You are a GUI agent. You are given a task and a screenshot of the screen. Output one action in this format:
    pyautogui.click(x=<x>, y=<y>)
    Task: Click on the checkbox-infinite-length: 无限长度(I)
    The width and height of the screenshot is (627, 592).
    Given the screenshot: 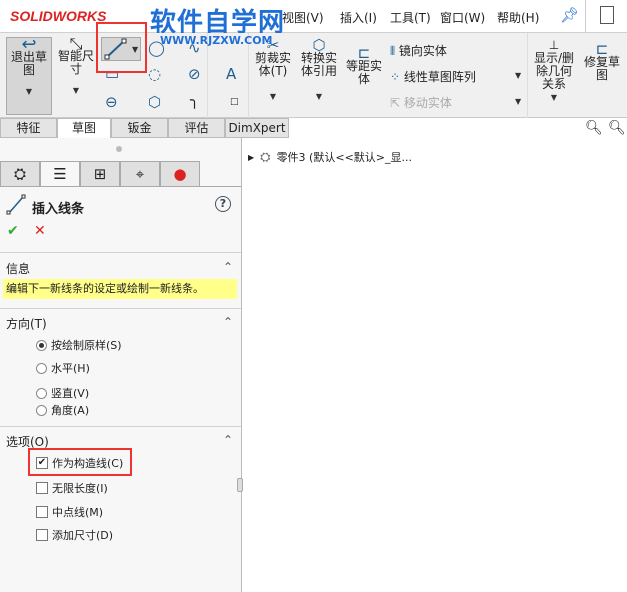 What is the action you would take?
    pyautogui.click(x=72, y=488)
    